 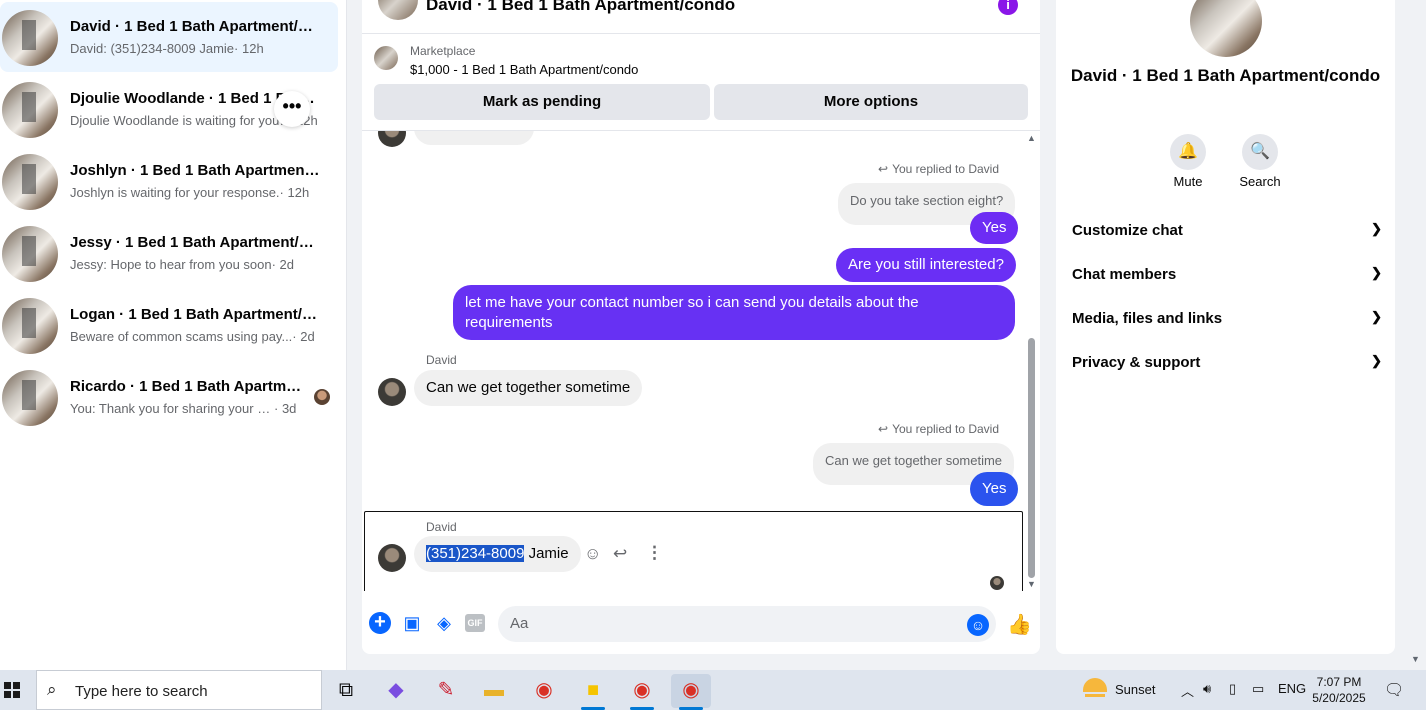 What do you see at coordinates (592, 554) in the screenshot?
I see `react-emoji-icon: ☺` at bounding box center [592, 554].